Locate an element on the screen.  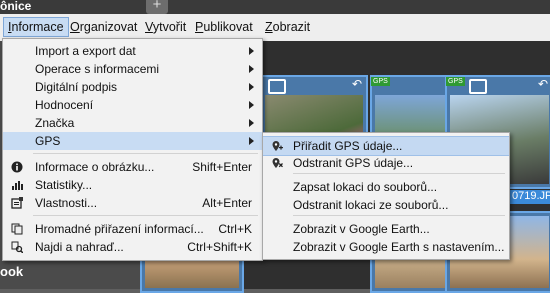
menu-item-import-a-export-dat: Import a export dat is located at coordinates (132, 51).